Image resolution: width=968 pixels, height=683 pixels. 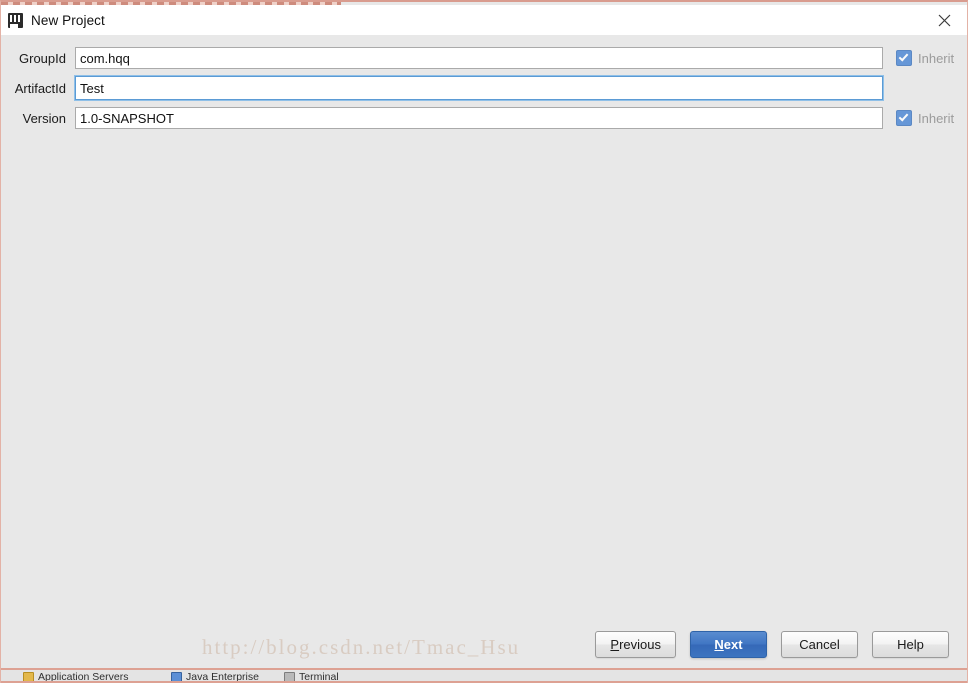 I want to click on close-button, so click(x=944, y=20).